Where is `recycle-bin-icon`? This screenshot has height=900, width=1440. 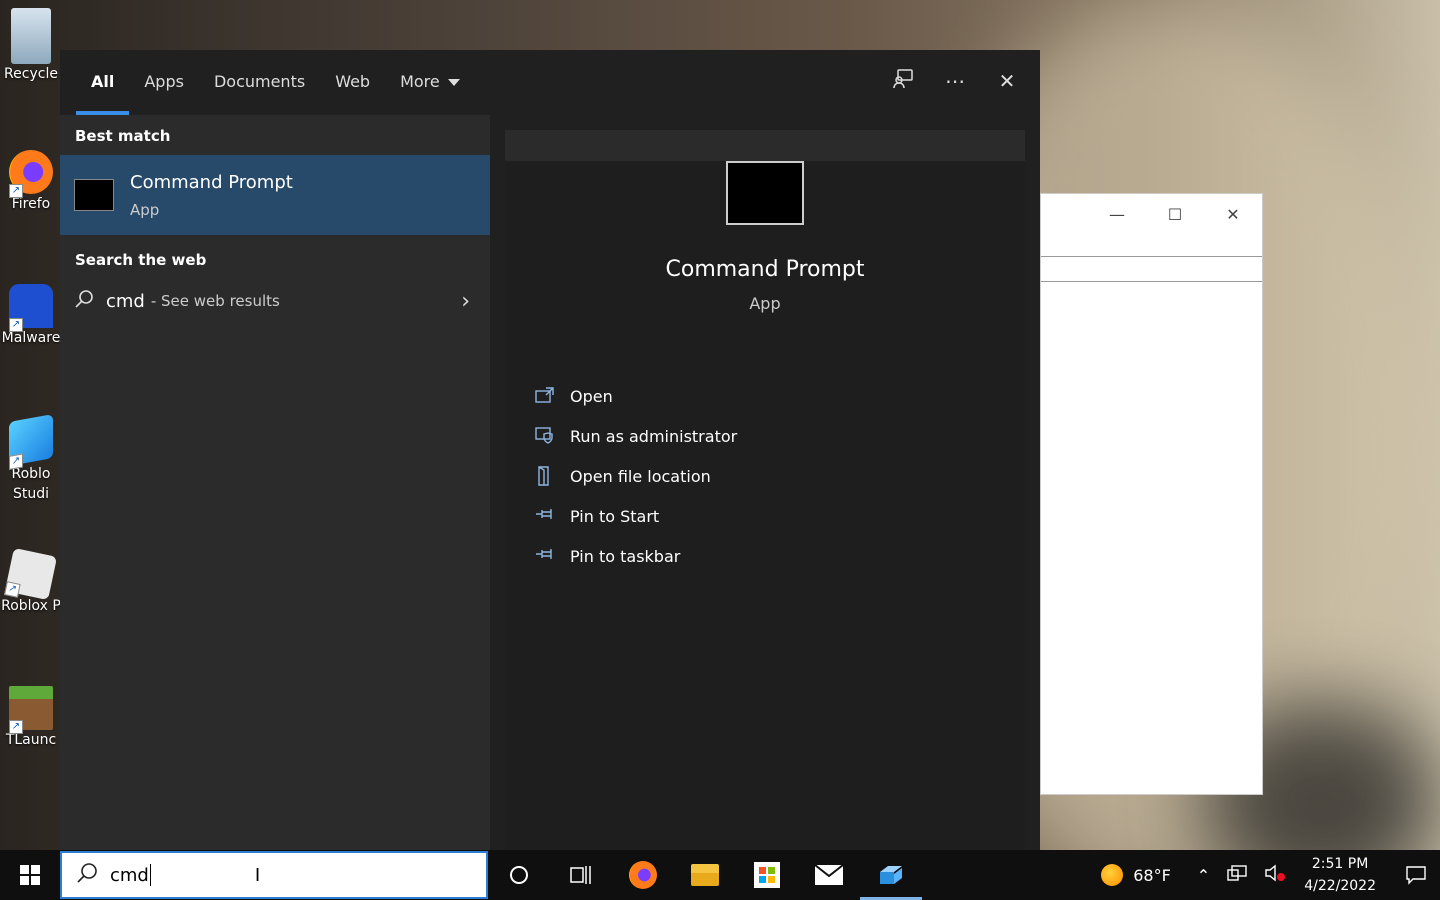 recycle-bin-icon is located at coordinates (31, 36).